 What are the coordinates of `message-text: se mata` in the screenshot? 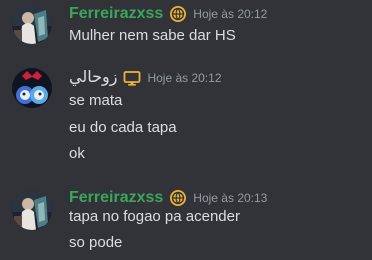 It's located at (96, 100).